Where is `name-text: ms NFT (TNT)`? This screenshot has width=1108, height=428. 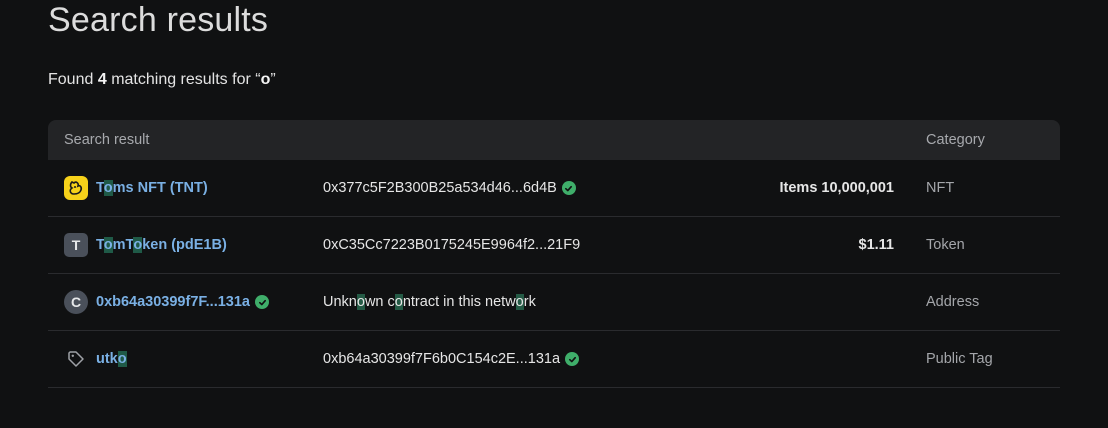
name-text: ms NFT (TNT) is located at coordinates (160, 188).